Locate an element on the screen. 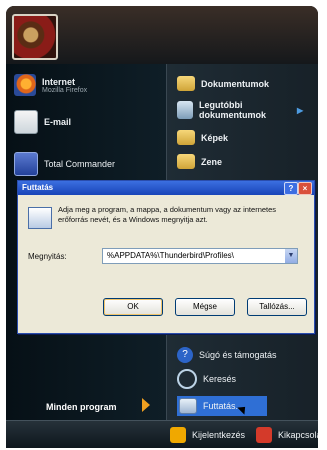  menu-item-internet: Internet Mozilla Firefox is located at coordinates (50, 85).